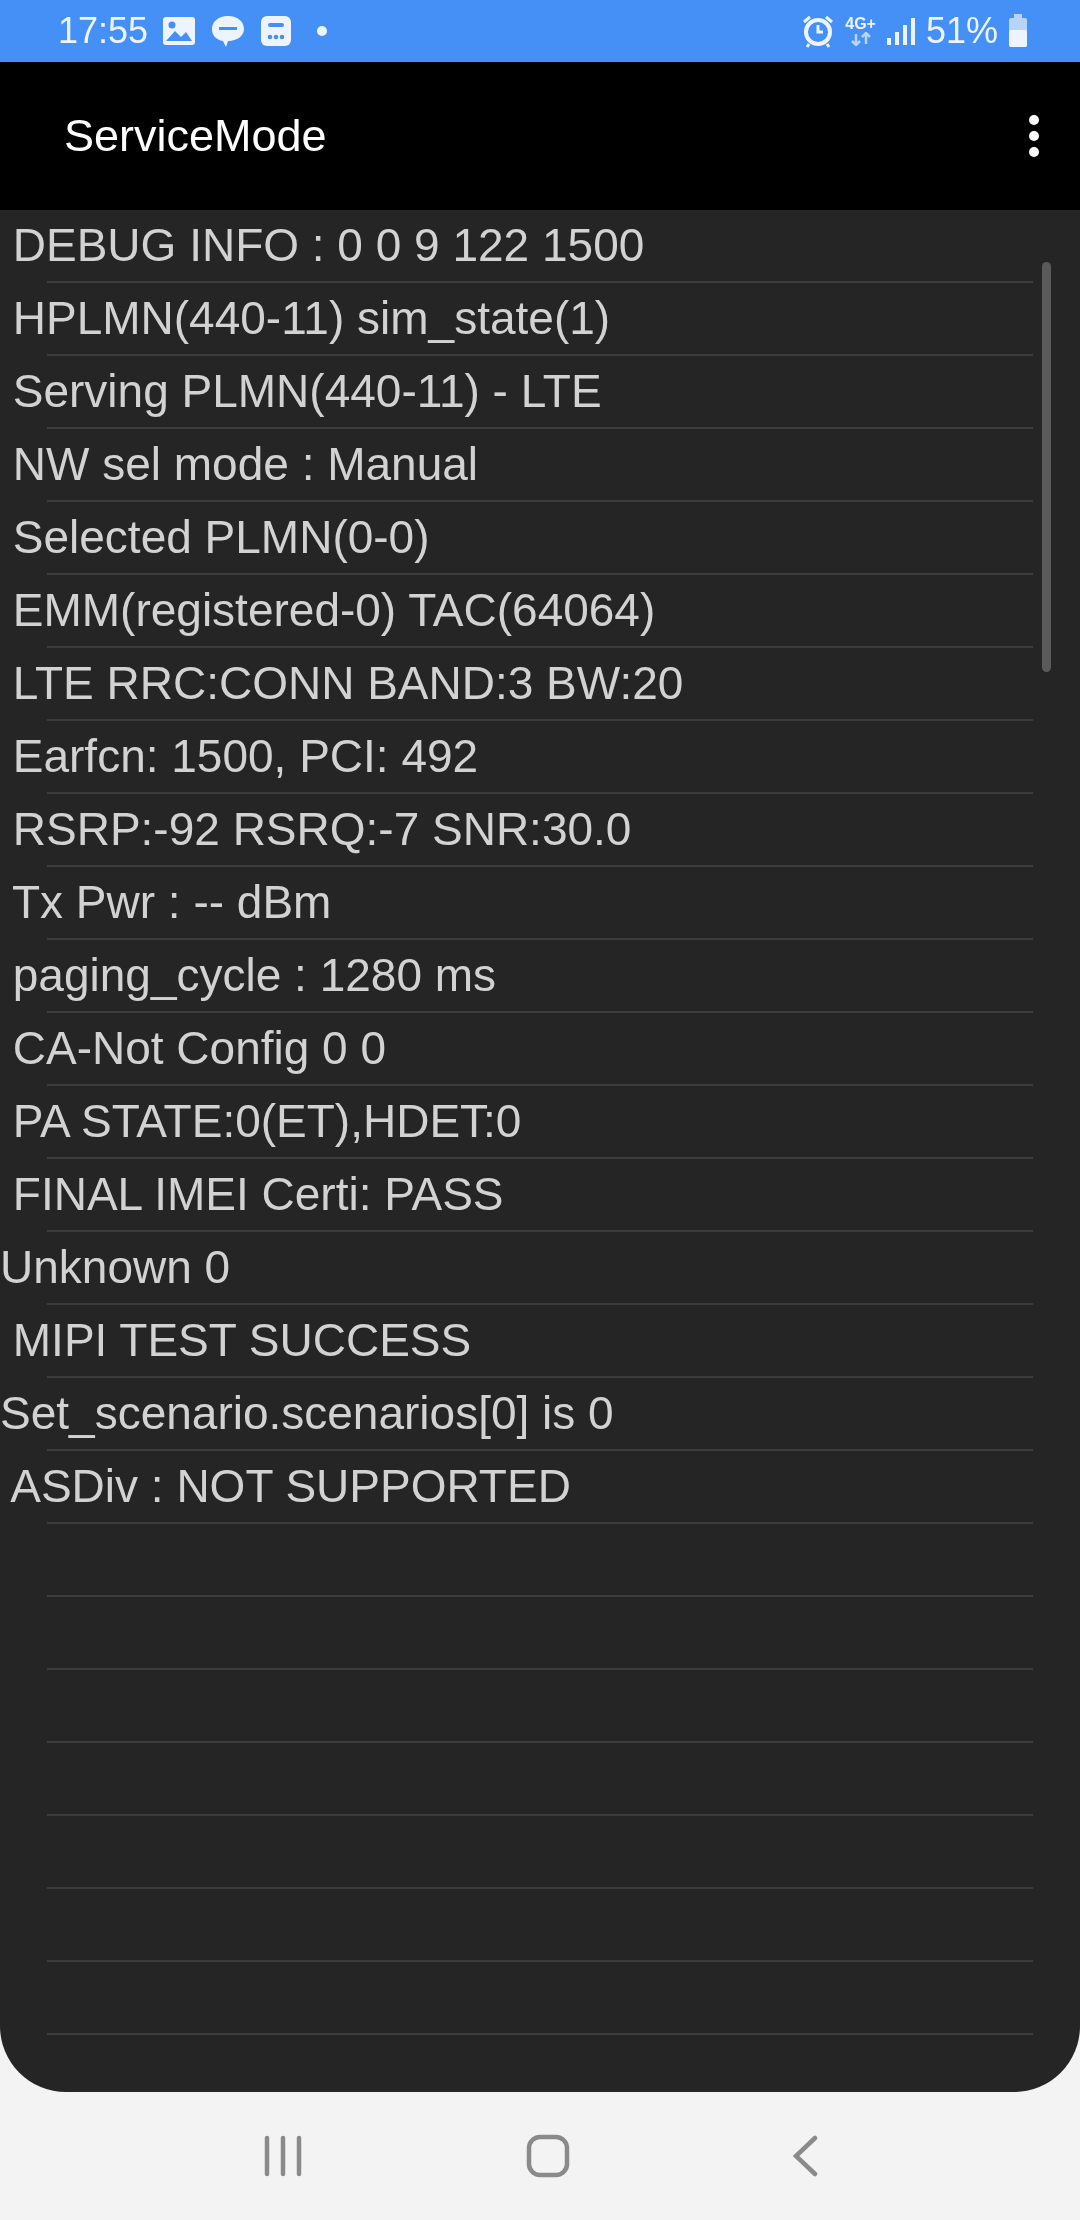  I want to click on clock-time: 17:55, so click(103, 31).